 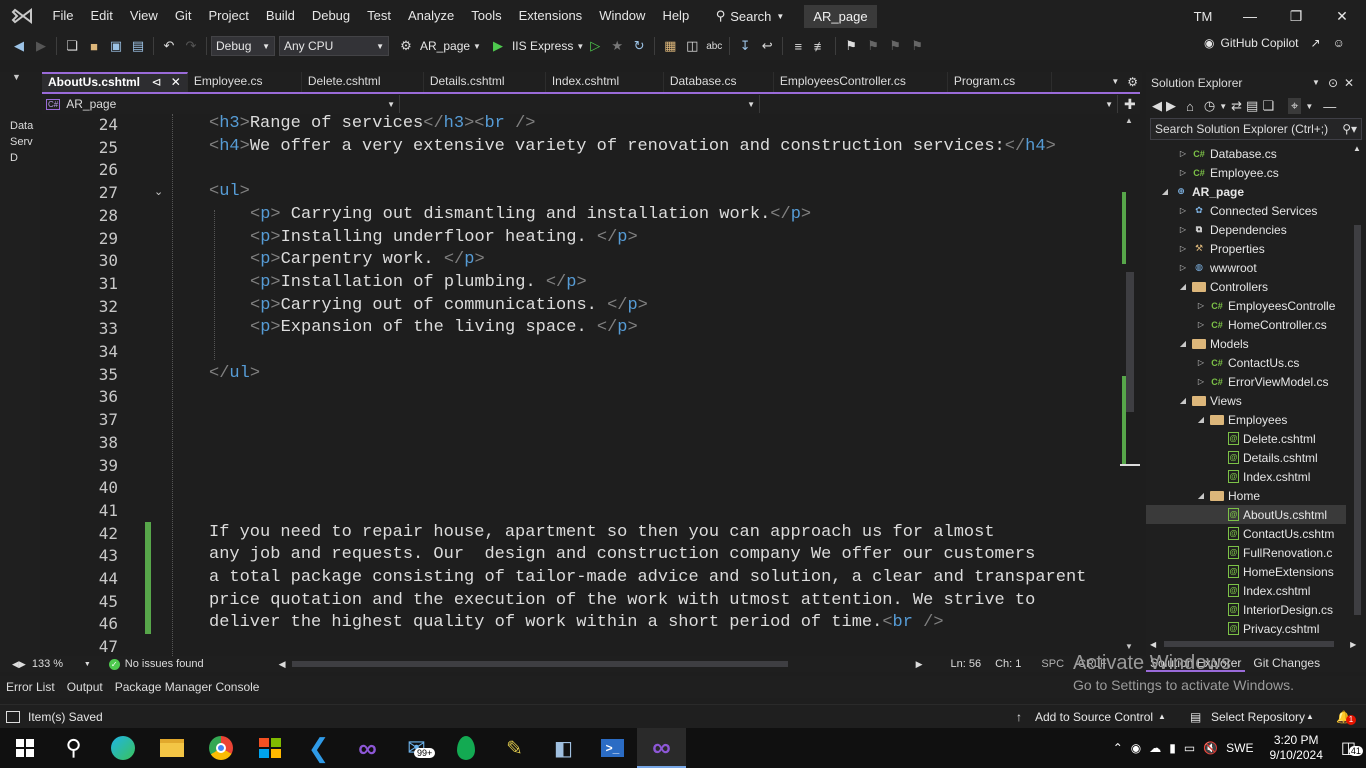 What do you see at coordinates (485, 82) in the screenshot?
I see `tab-details: Details.cshtml` at bounding box center [485, 82].